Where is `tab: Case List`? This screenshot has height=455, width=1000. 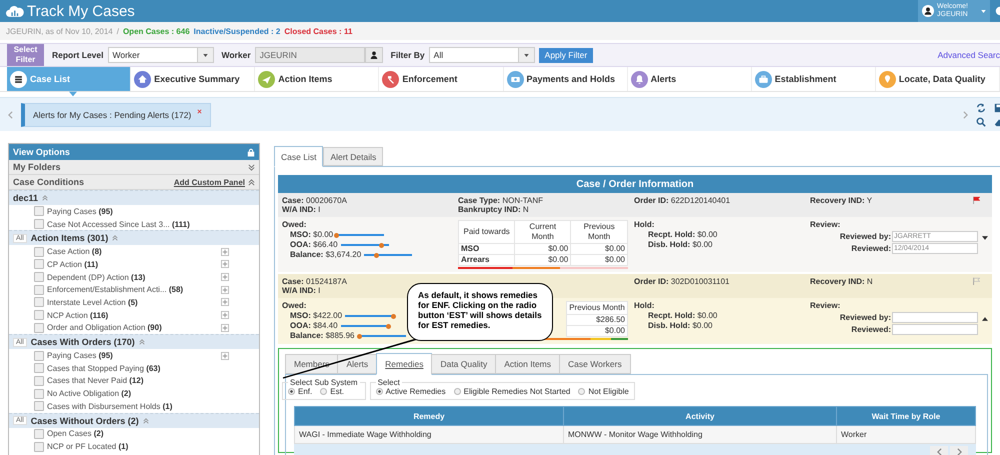
tab: Case List is located at coordinates (299, 156).